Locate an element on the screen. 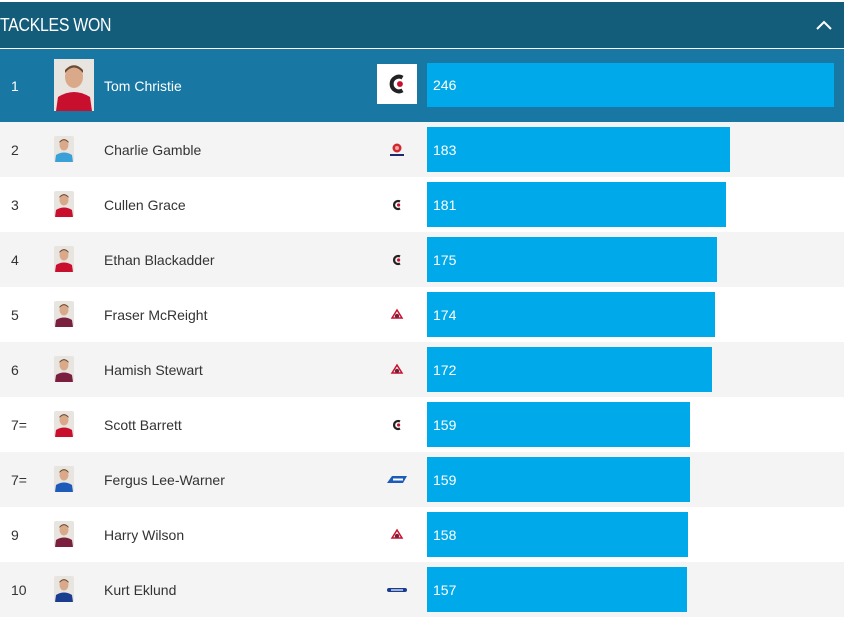 The image size is (844, 621). stat-bar: 157 is located at coordinates (557, 589).